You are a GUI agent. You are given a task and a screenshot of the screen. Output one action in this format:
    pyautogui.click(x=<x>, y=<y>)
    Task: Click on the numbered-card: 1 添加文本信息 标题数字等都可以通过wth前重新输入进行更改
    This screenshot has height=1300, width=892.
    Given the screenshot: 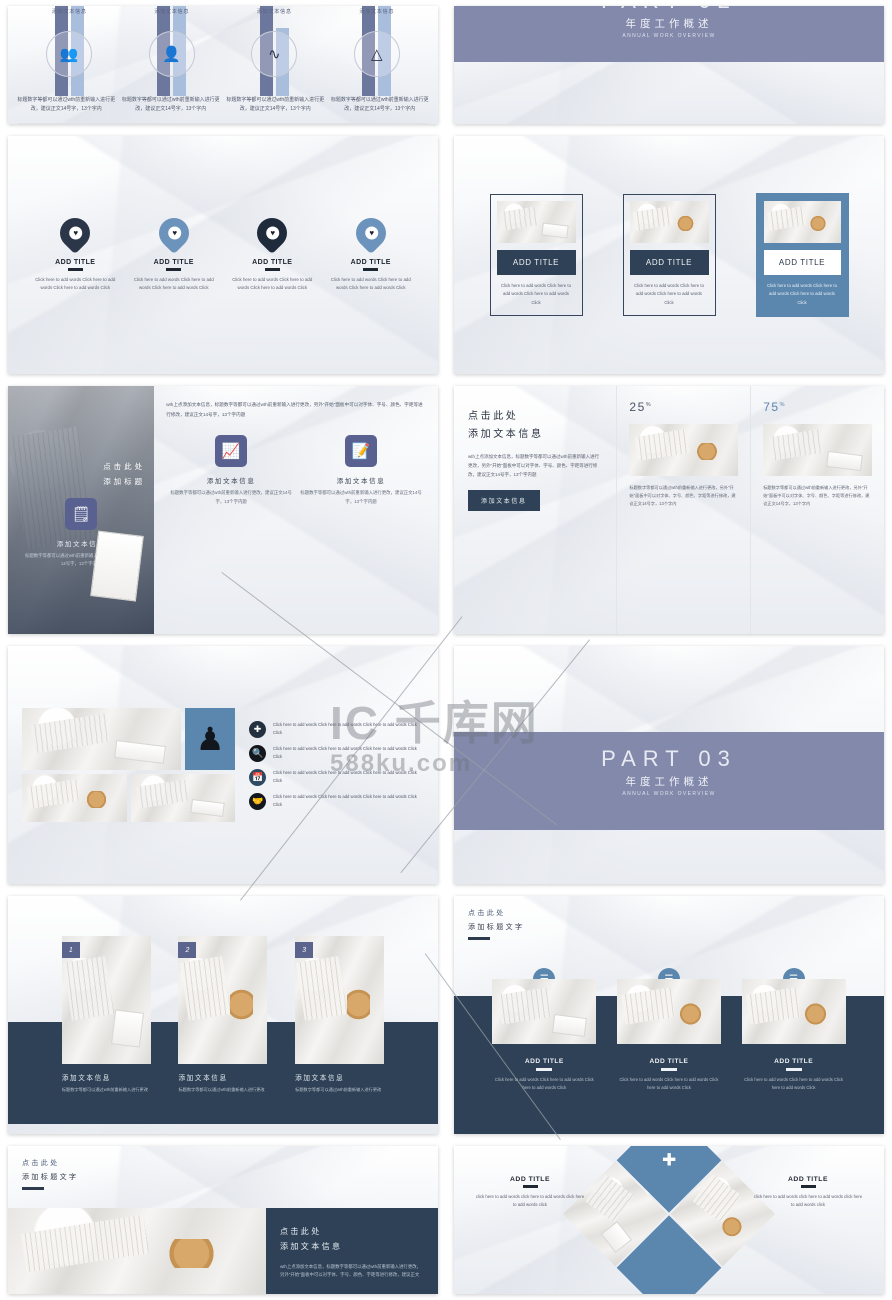 What is the action you would take?
    pyautogui.click(x=106, y=1015)
    